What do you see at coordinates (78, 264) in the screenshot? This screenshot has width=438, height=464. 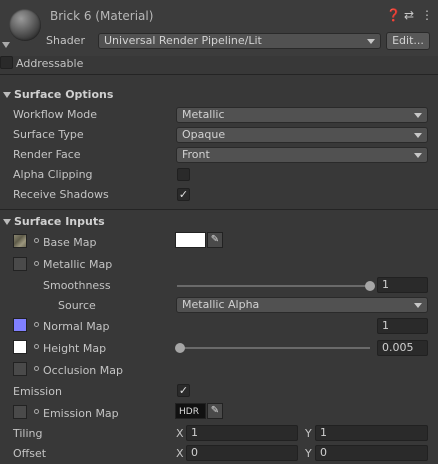 I see `metallic-map-label: Metallic Map` at bounding box center [78, 264].